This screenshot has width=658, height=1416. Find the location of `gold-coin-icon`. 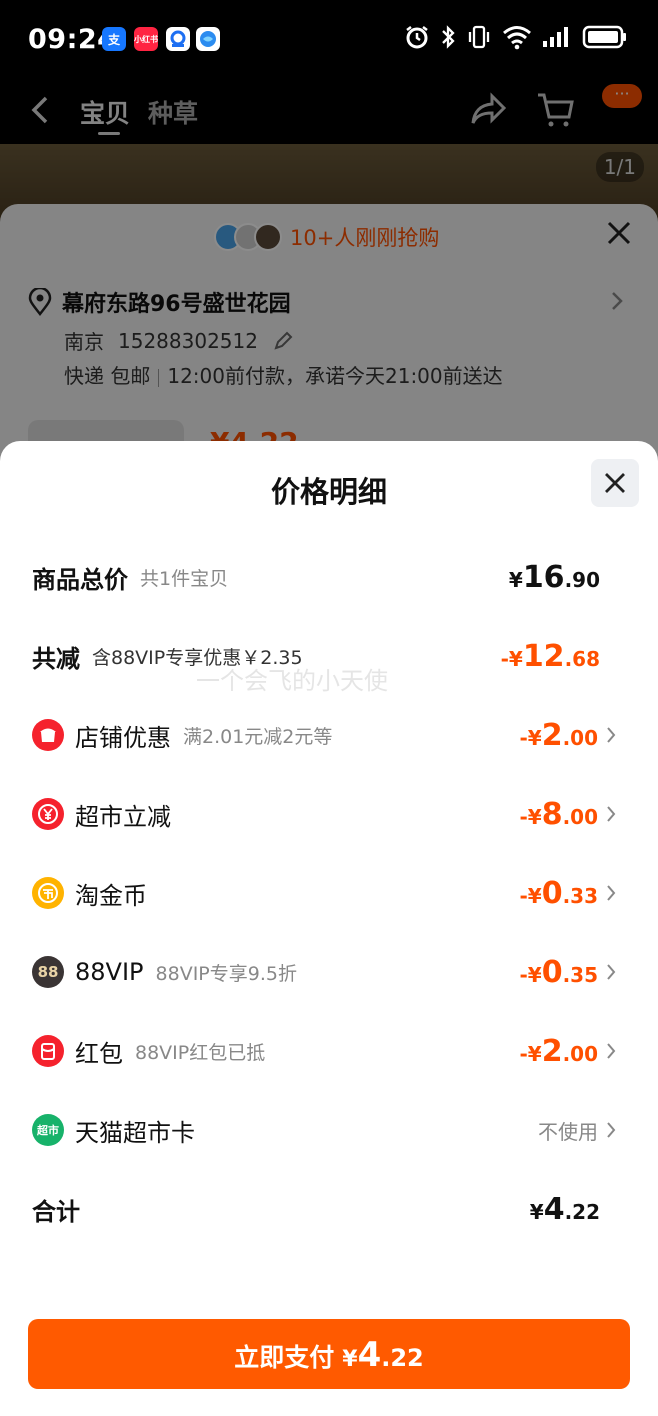

gold-coin-icon is located at coordinates (48, 893).